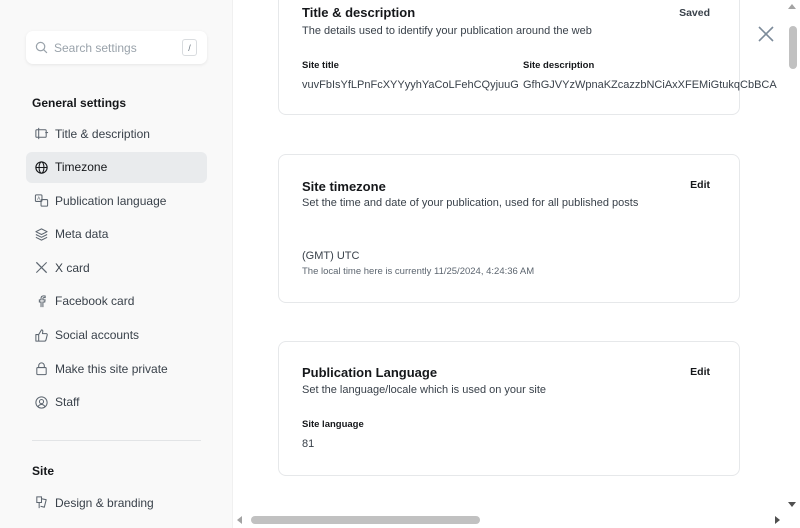  I want to click on sidebar-item-make-site-private: Make this site private, so click(116, 368).